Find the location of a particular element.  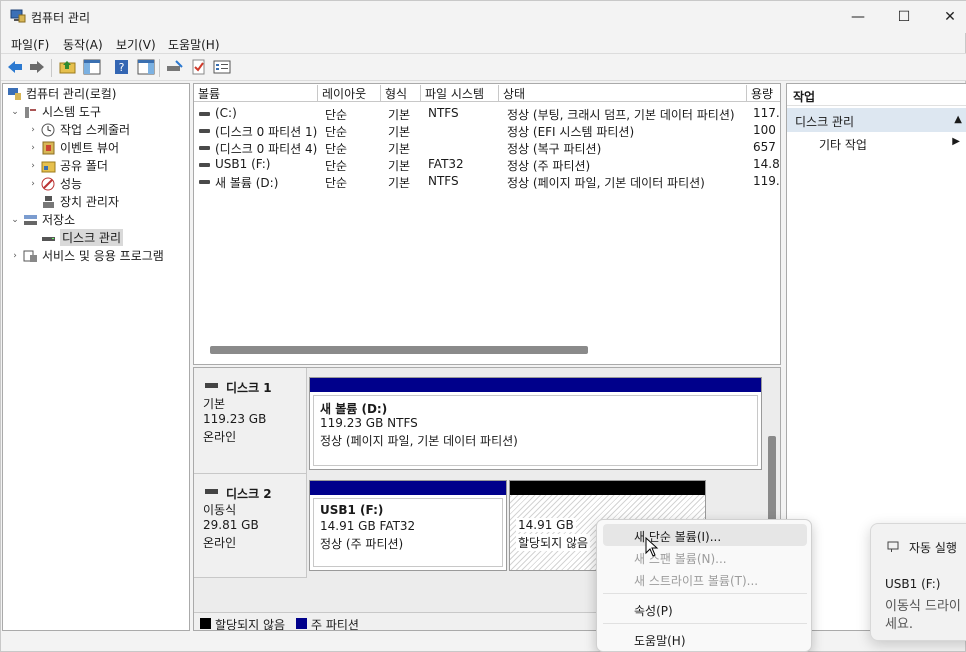

volume-list-header: 볼륨 레이아웃 형식 파일 시스템 상태 용량 is located at coordinates (487, 93).